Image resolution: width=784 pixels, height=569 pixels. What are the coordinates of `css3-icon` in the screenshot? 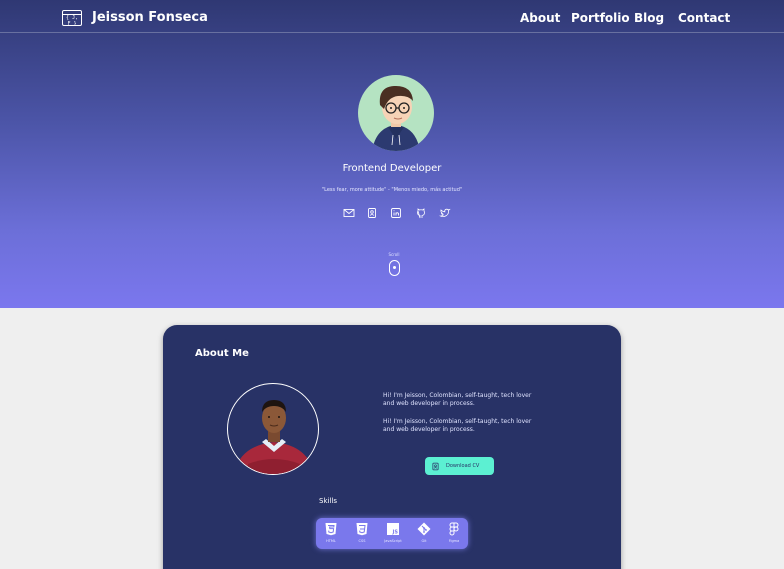 It's located at (362, 529).